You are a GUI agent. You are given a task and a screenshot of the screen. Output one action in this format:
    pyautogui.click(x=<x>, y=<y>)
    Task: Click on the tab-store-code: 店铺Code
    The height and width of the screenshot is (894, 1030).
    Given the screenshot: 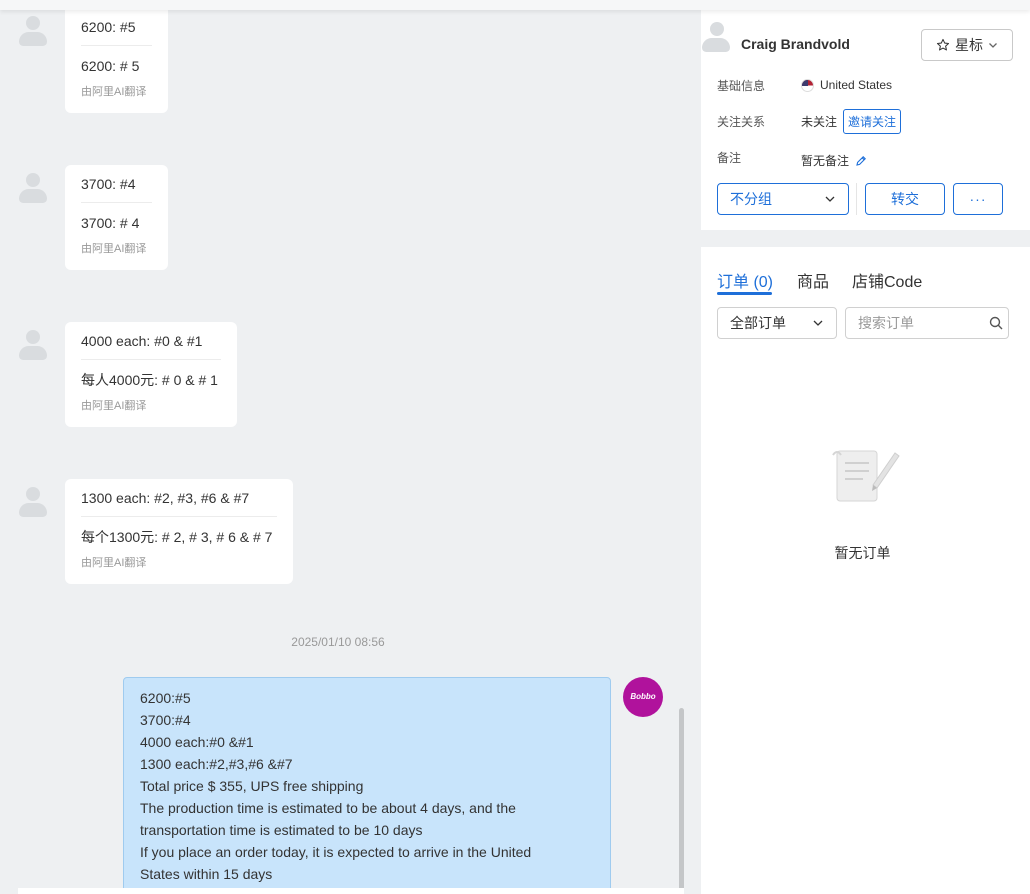 What is the action you would take?
    pyautogui.click(x=887, y=280)
    